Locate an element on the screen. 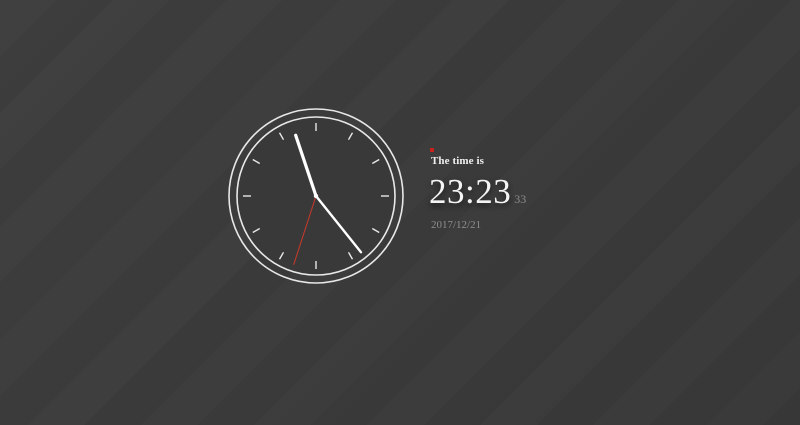 The width and height of the screenshot is (800, 425). time-seconds: 33 is located at coordinates (520, 199).